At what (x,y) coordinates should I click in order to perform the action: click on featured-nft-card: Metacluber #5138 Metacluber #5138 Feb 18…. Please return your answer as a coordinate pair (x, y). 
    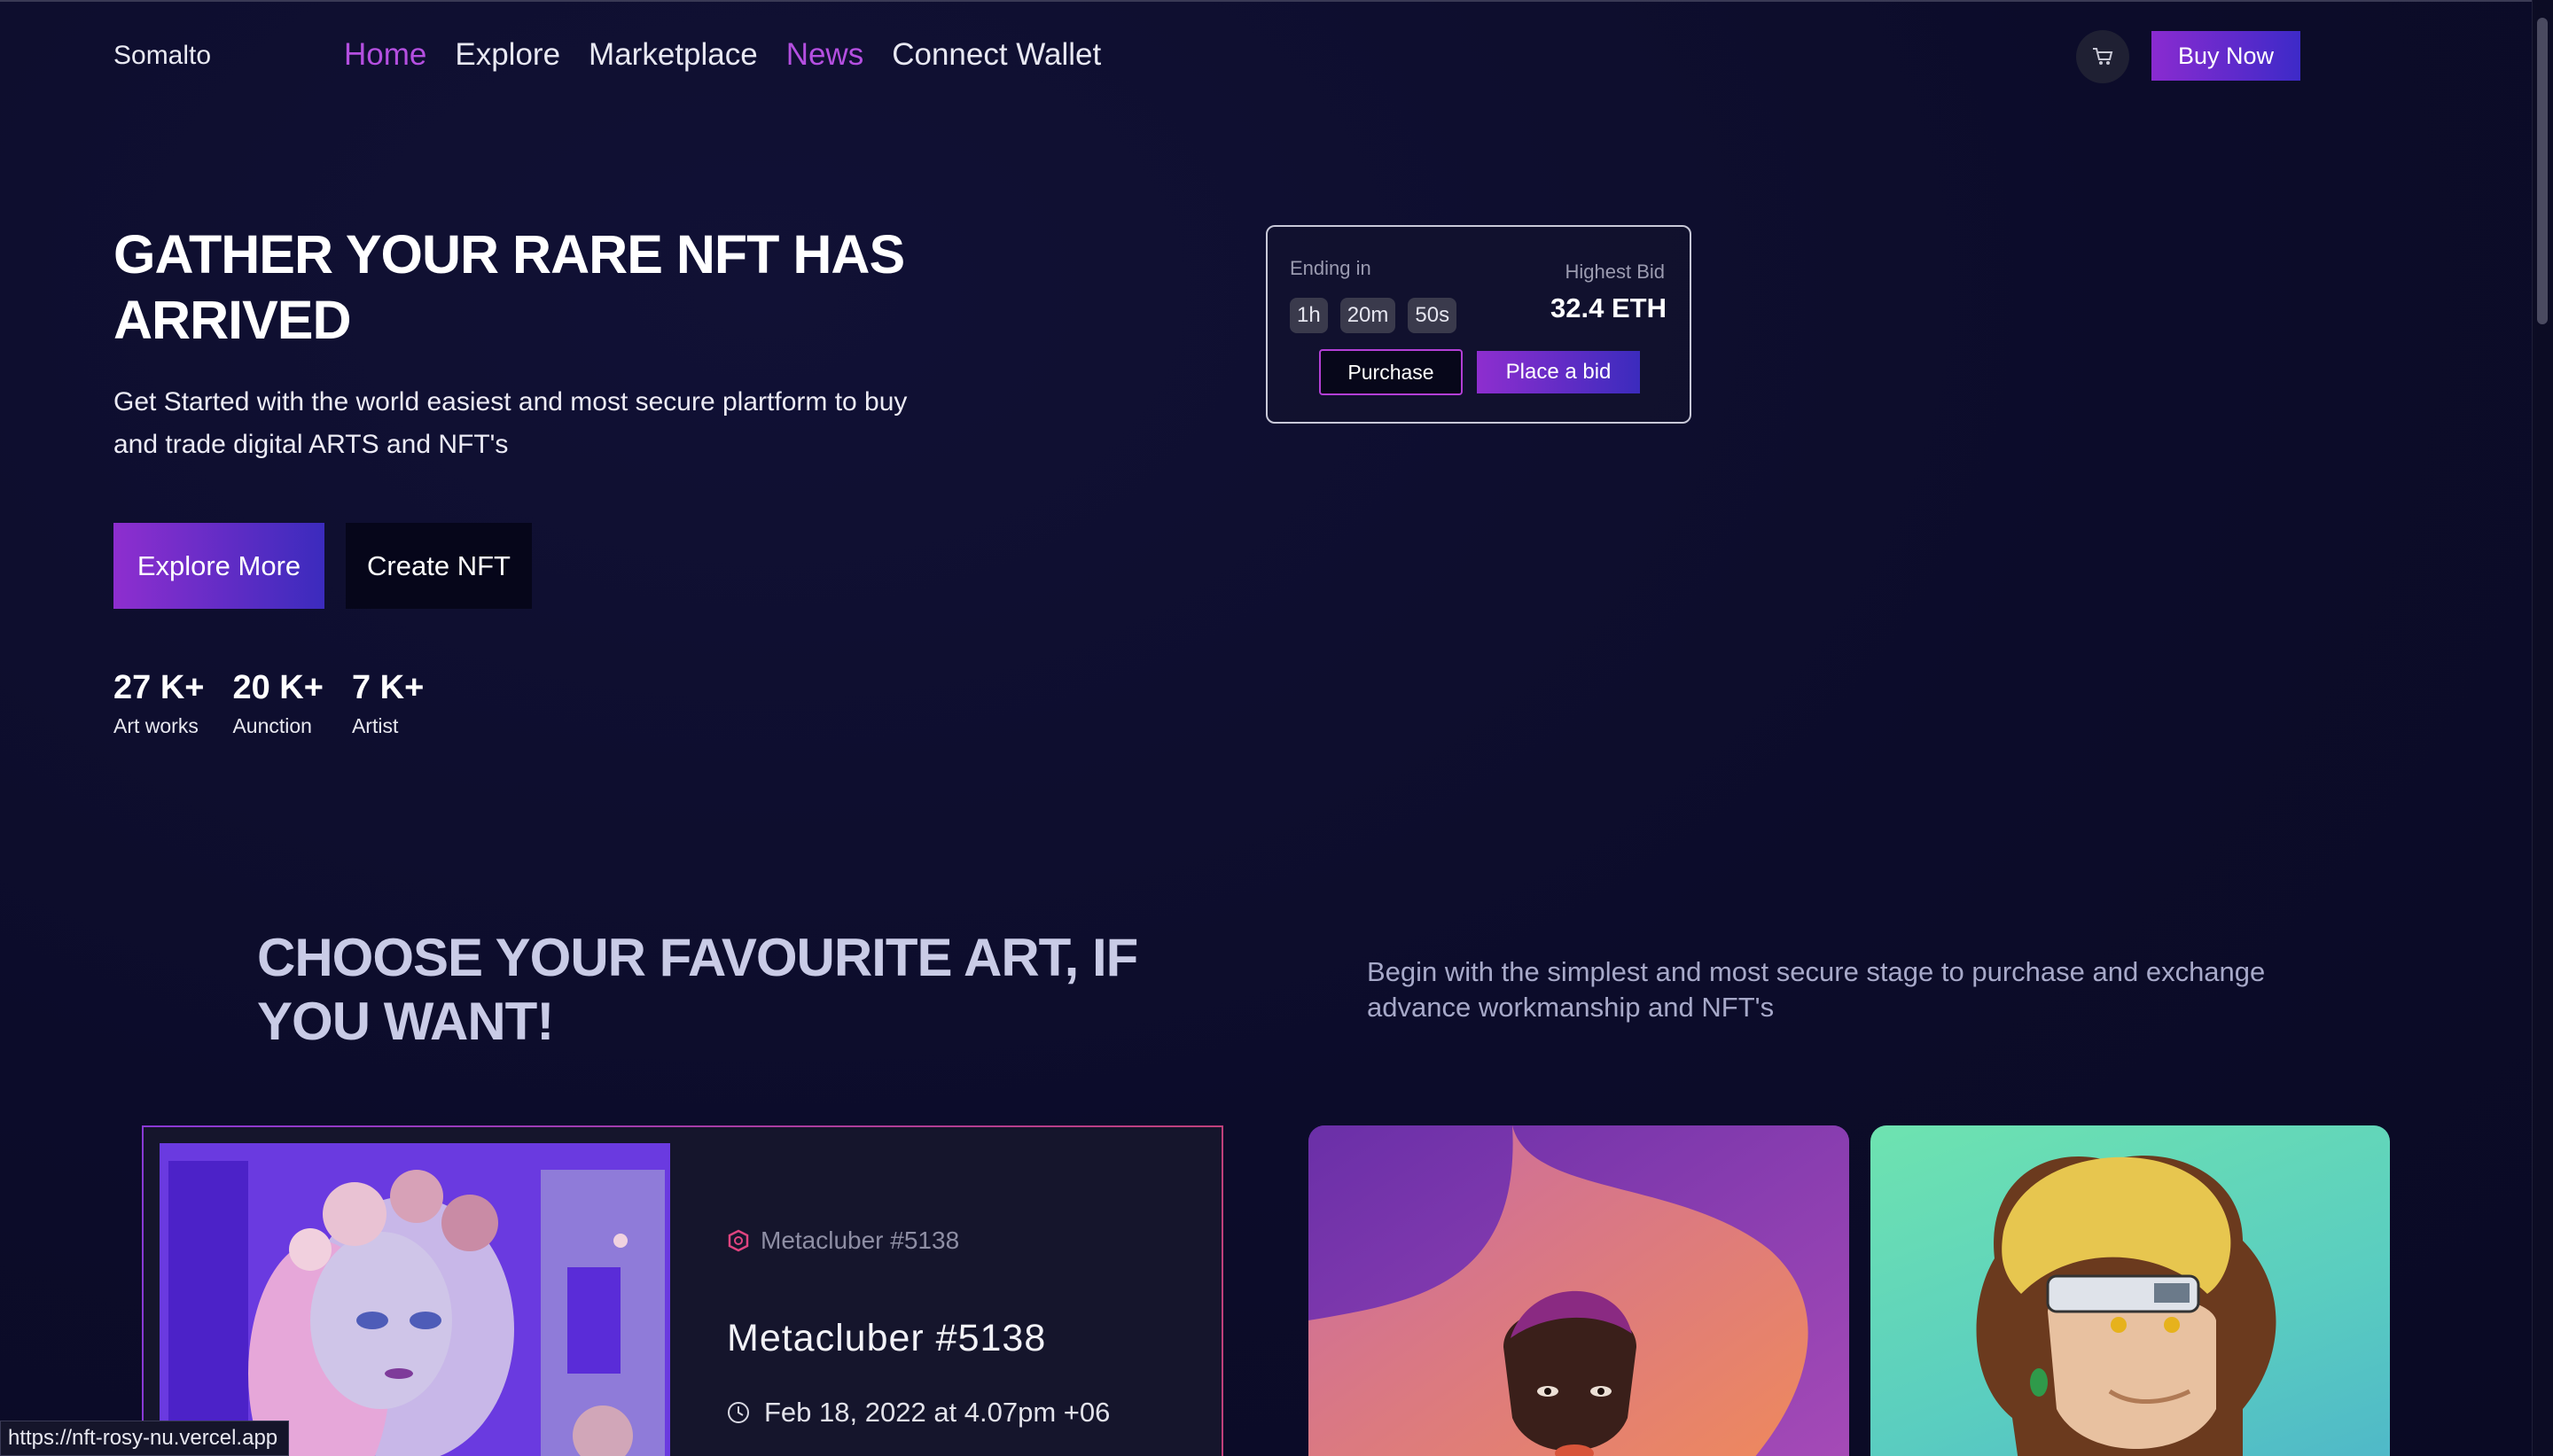
    Looking at the image, I should click on (682, 1290).